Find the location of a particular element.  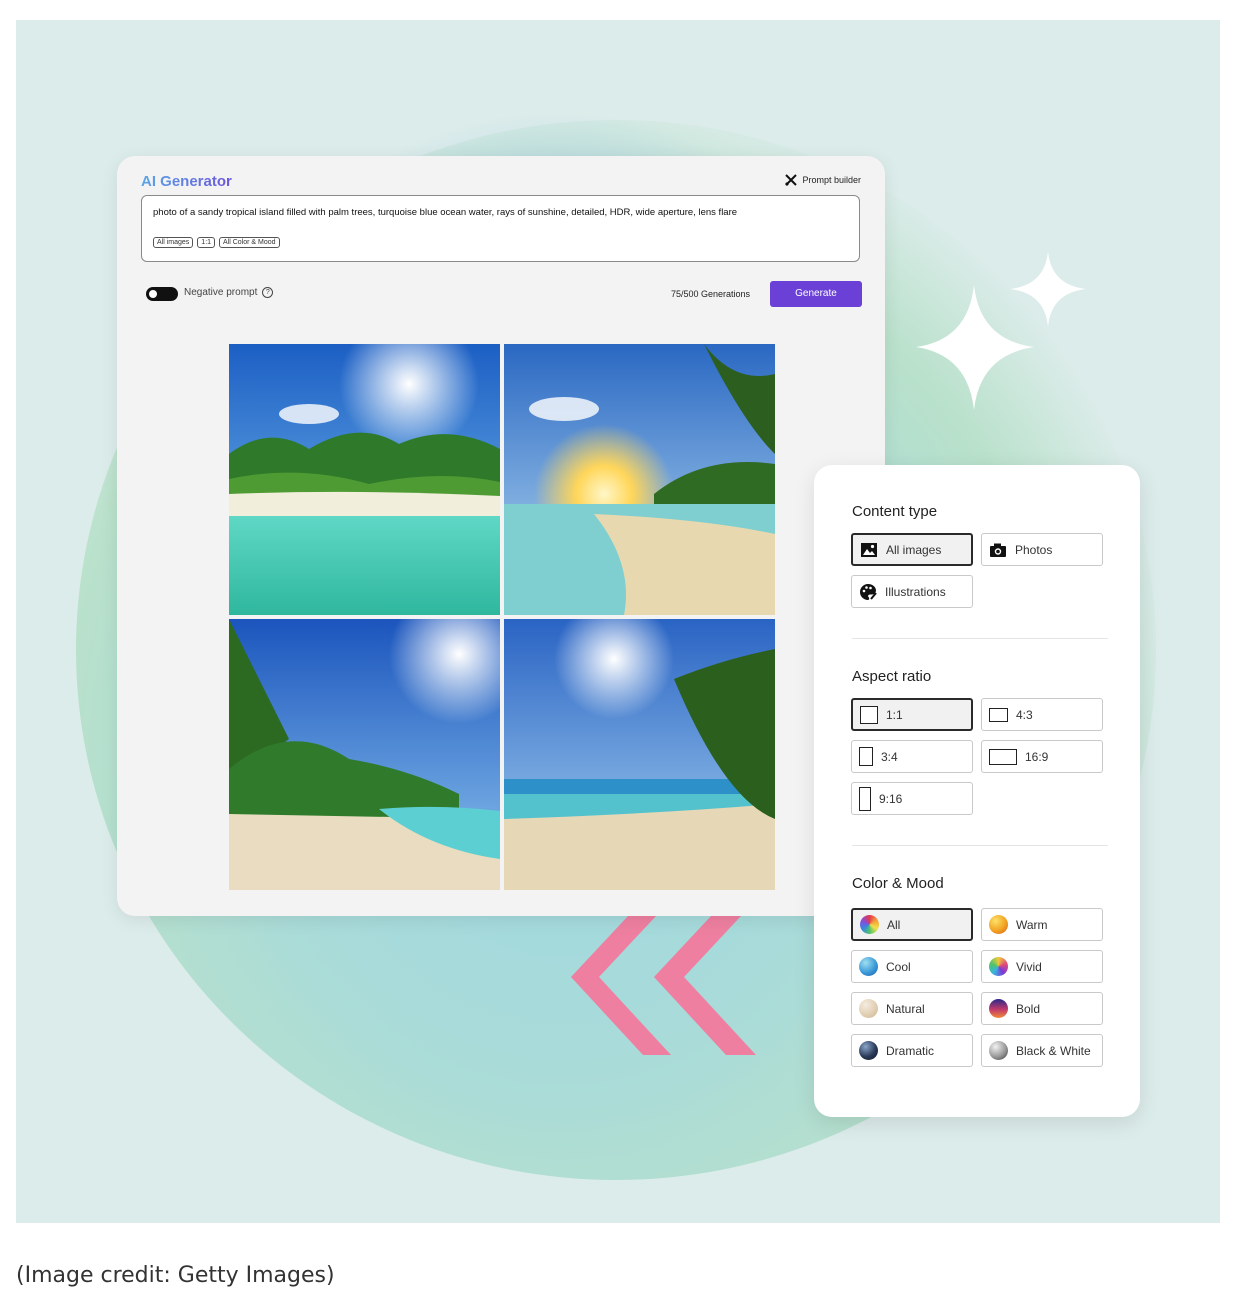

option-label: All images is located at coordinates (914, 549).